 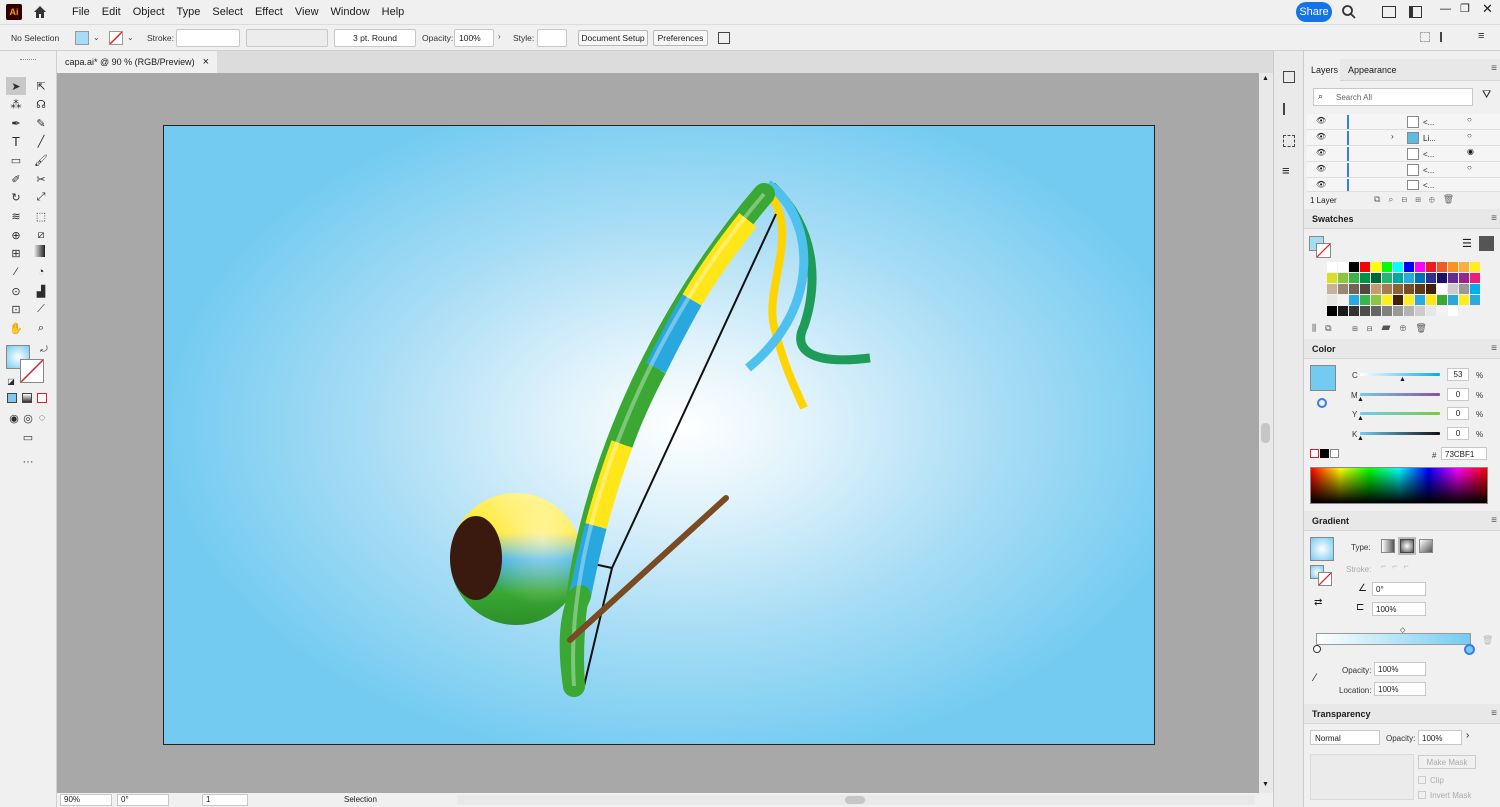 I want to click on gradient-stroke-none, so click(x=1325, y=579).